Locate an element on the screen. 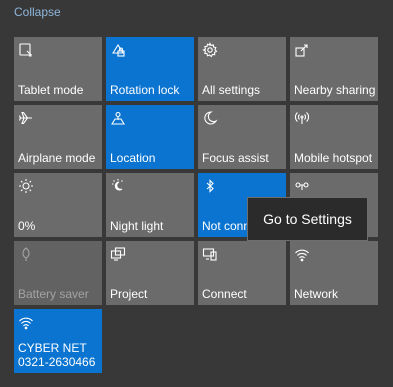 The image size is (393, 387). connect-icon is located at coordinates (210, 254).